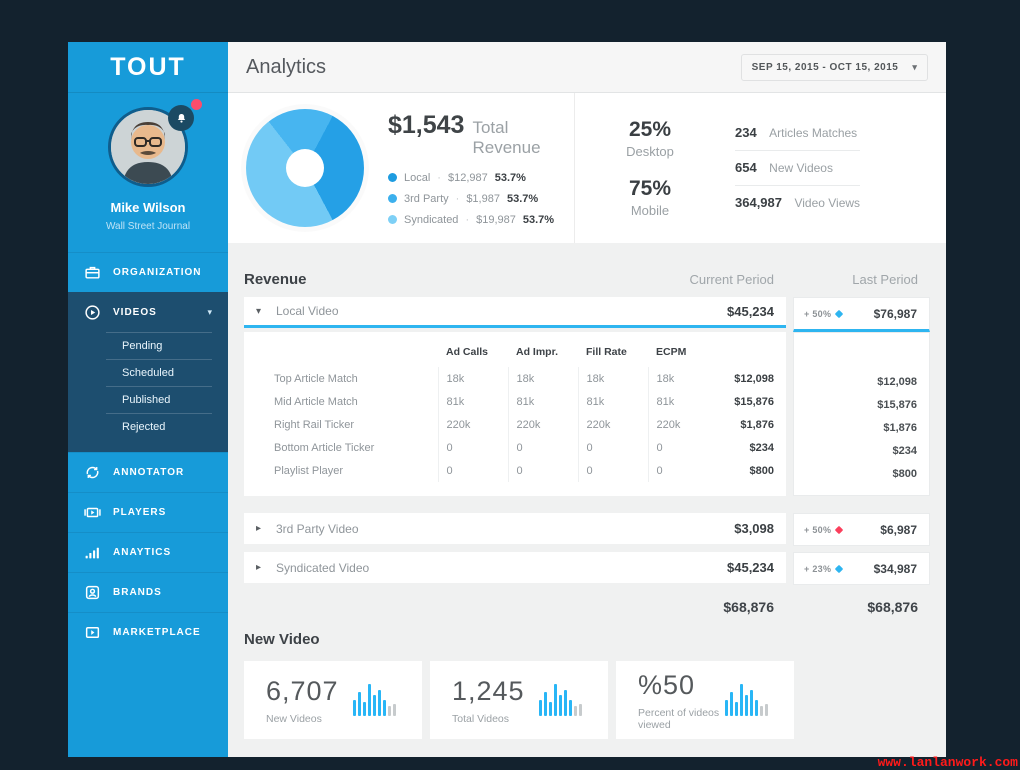 The width and height of the screenshot is (1020, 770). Describe the element at coordinates (426, 124) in the screenshot. I see `total-revenue-value: $1,543` at that location.